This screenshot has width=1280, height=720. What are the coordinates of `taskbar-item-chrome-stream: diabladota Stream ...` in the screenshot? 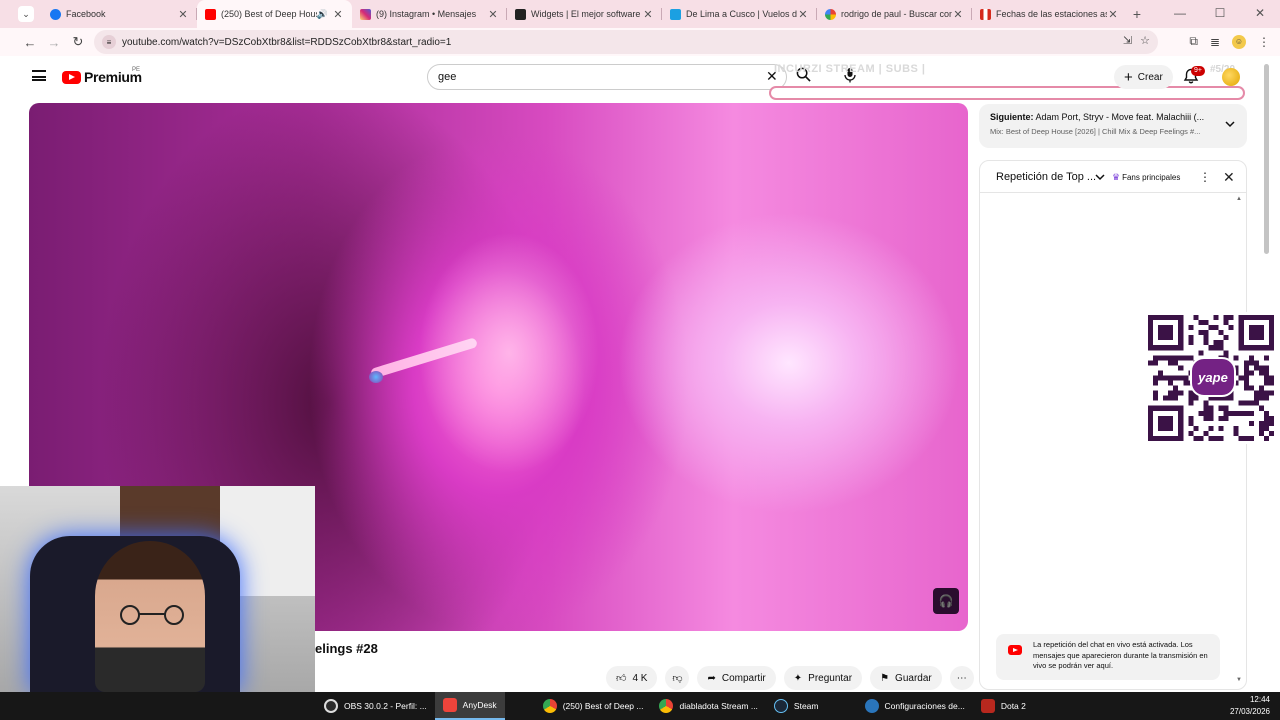 It's located at (708, 706).